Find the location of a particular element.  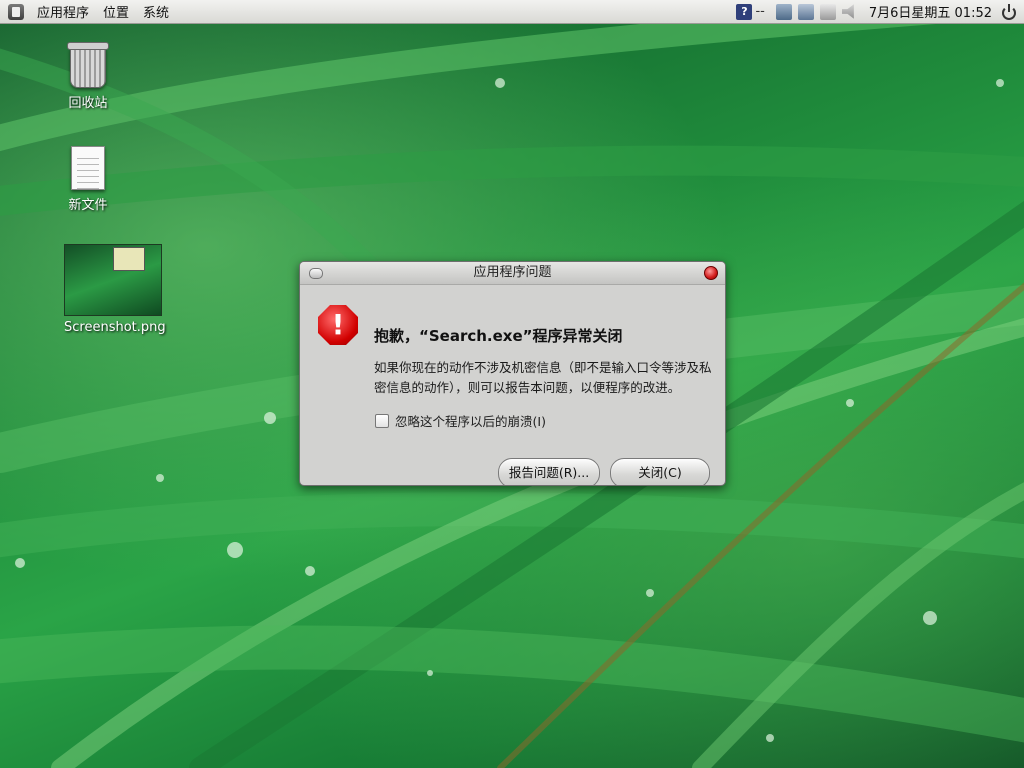

display-icon is located at coordinates (805, 11).